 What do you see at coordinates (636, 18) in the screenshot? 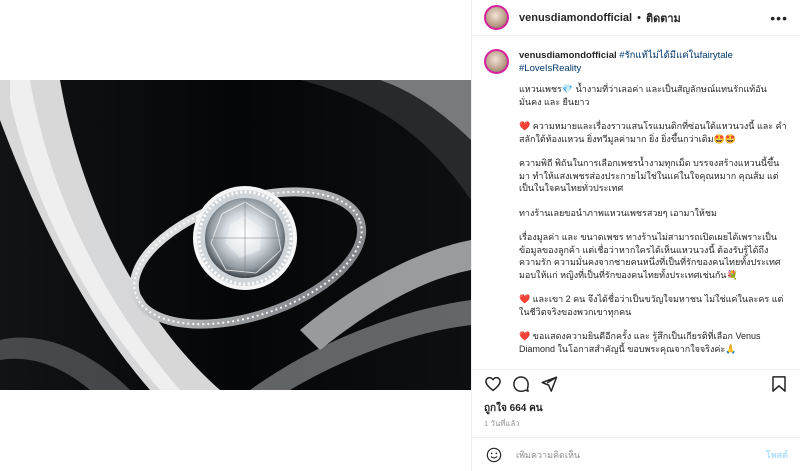
I see `post-header: venusdiamondofficial • ติดตาม •••` at bounding box center [636, 18].